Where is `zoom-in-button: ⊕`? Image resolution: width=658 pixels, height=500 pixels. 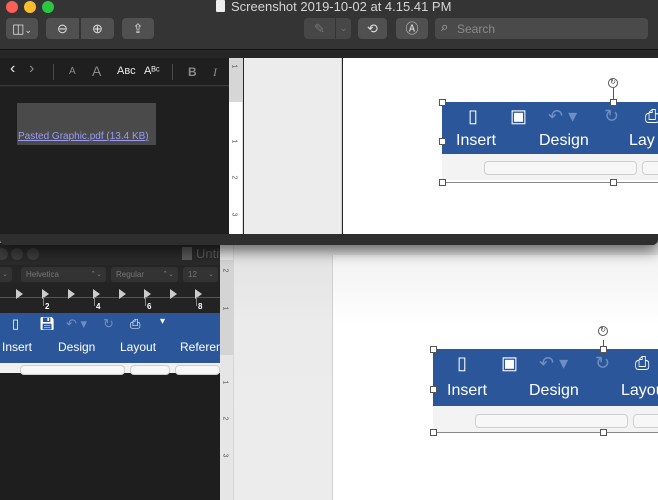 zoom-in-button: ⊕ is located at coordinates (97, 28).